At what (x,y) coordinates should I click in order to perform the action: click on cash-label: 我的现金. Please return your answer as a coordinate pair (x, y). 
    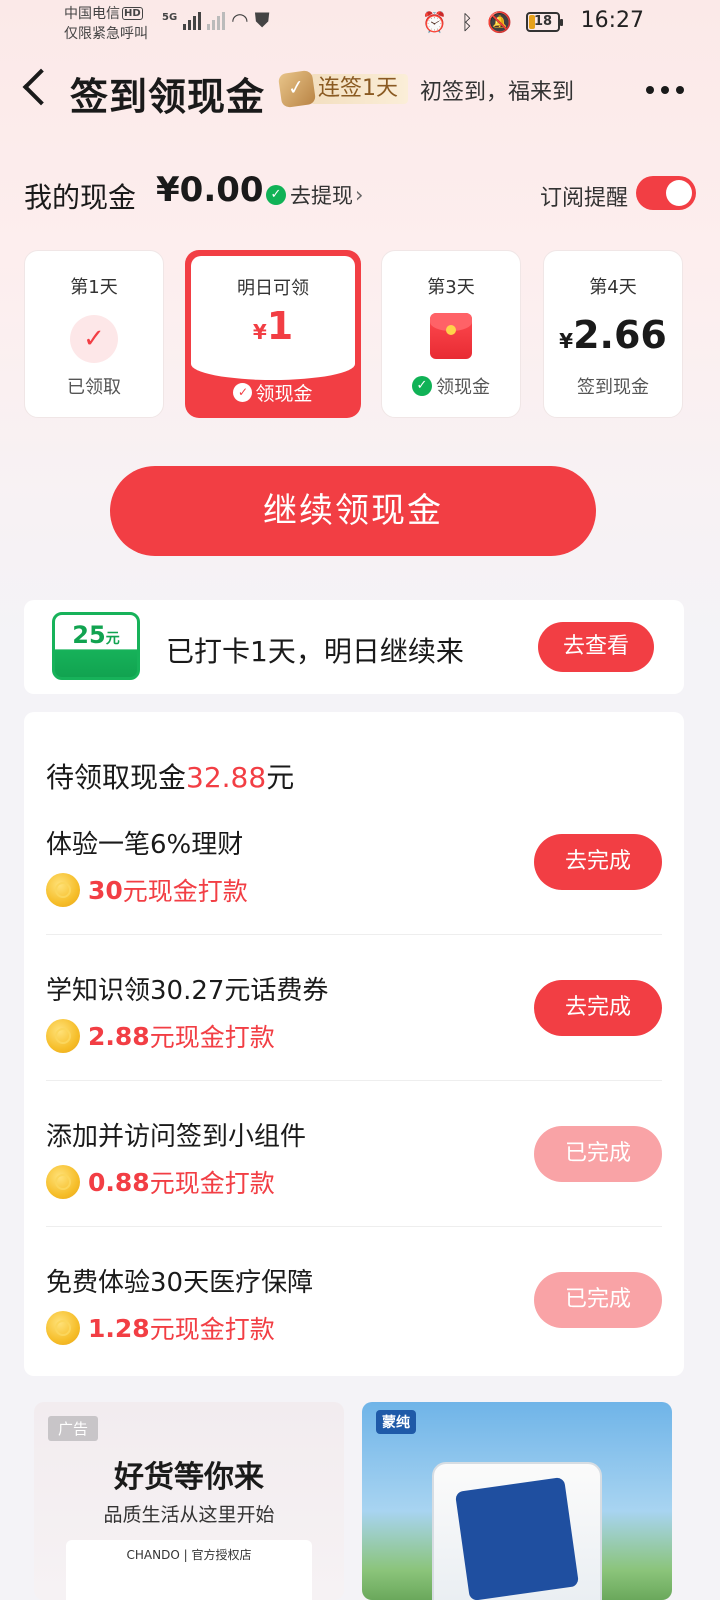
    Looking at the image, I should click on (80, 197).